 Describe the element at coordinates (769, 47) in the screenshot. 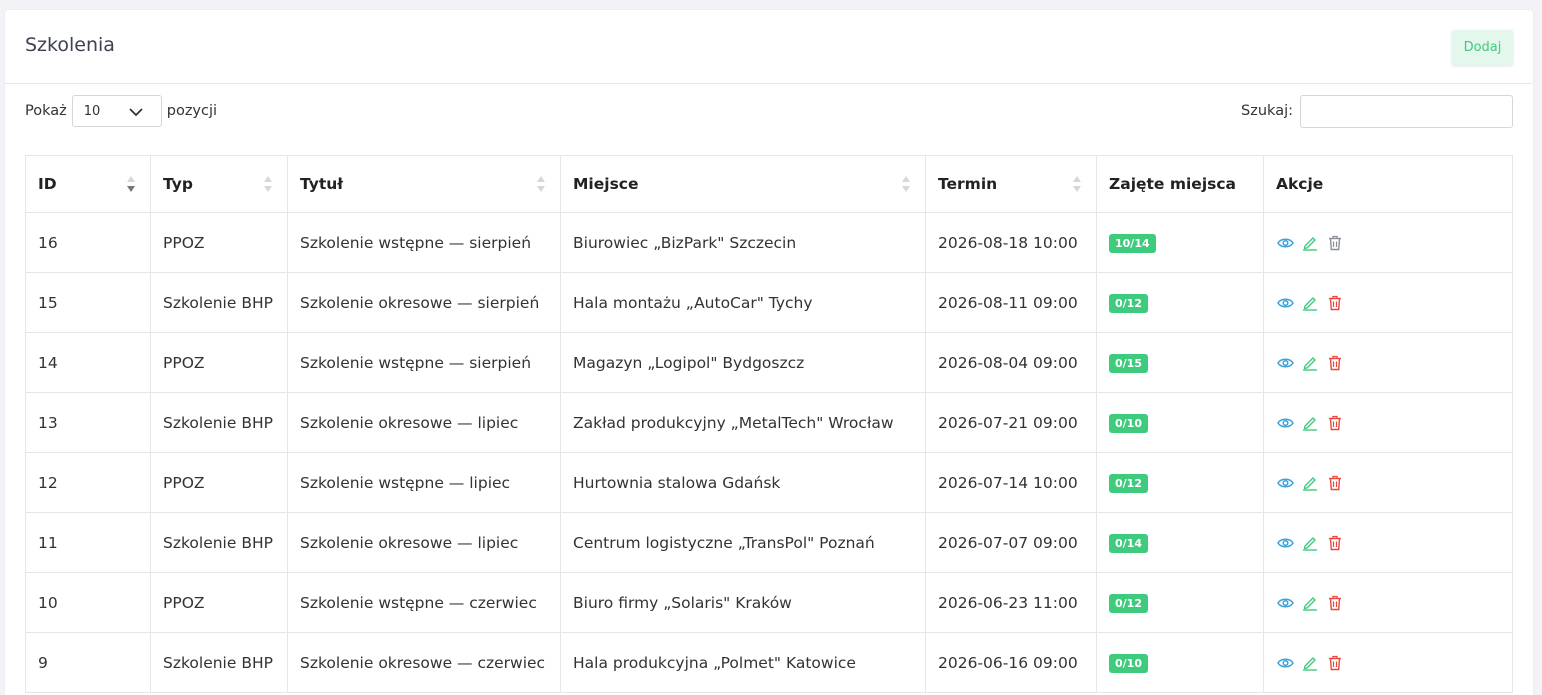

I see `card-header: Szkolenia Dodaj` at that location.